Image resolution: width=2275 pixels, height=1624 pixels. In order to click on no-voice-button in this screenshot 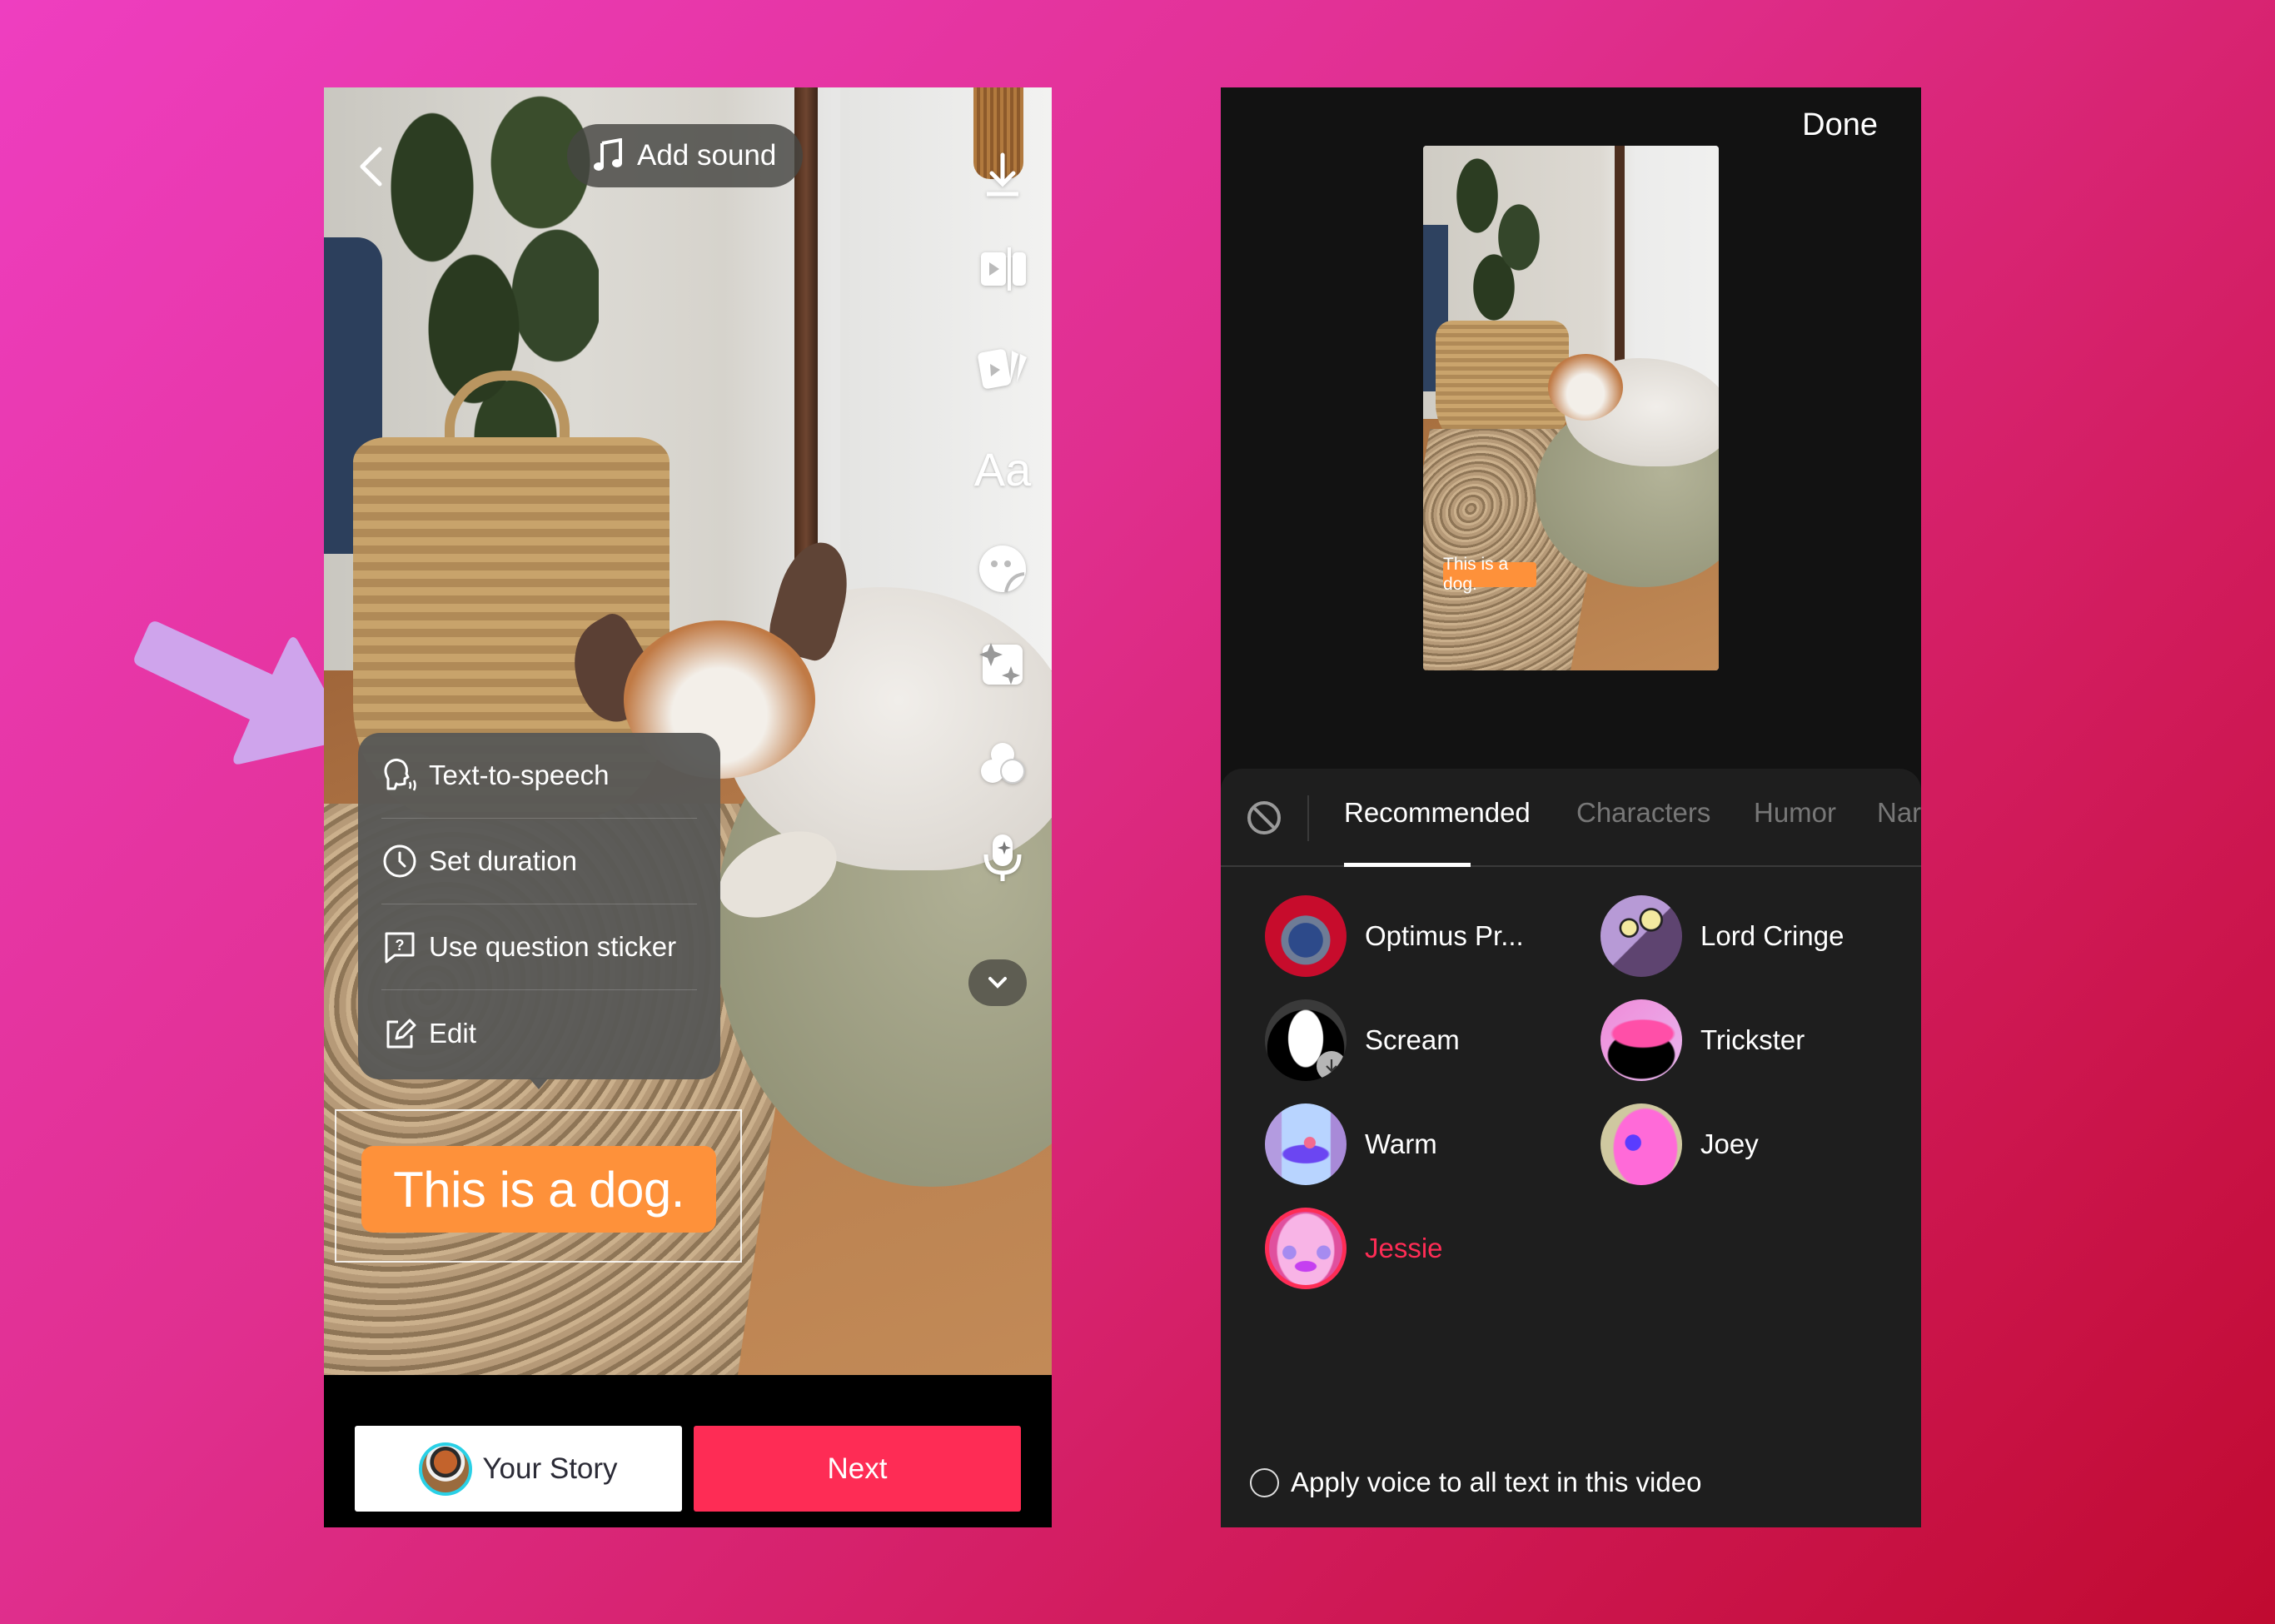, I will do `click(1264, 818)`.